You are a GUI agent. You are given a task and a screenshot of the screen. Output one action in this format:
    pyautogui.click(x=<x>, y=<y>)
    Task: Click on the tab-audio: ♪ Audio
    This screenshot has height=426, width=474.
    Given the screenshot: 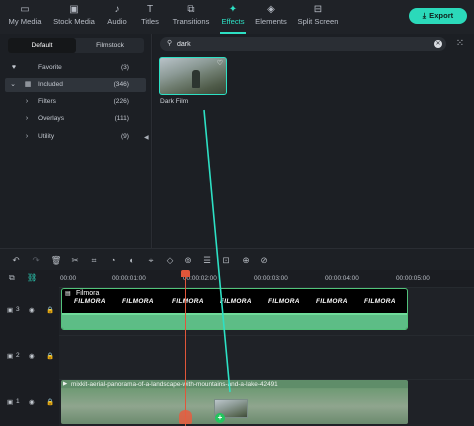 What is the action you would take?
    pyautogui.click(x=117, y=17)
    